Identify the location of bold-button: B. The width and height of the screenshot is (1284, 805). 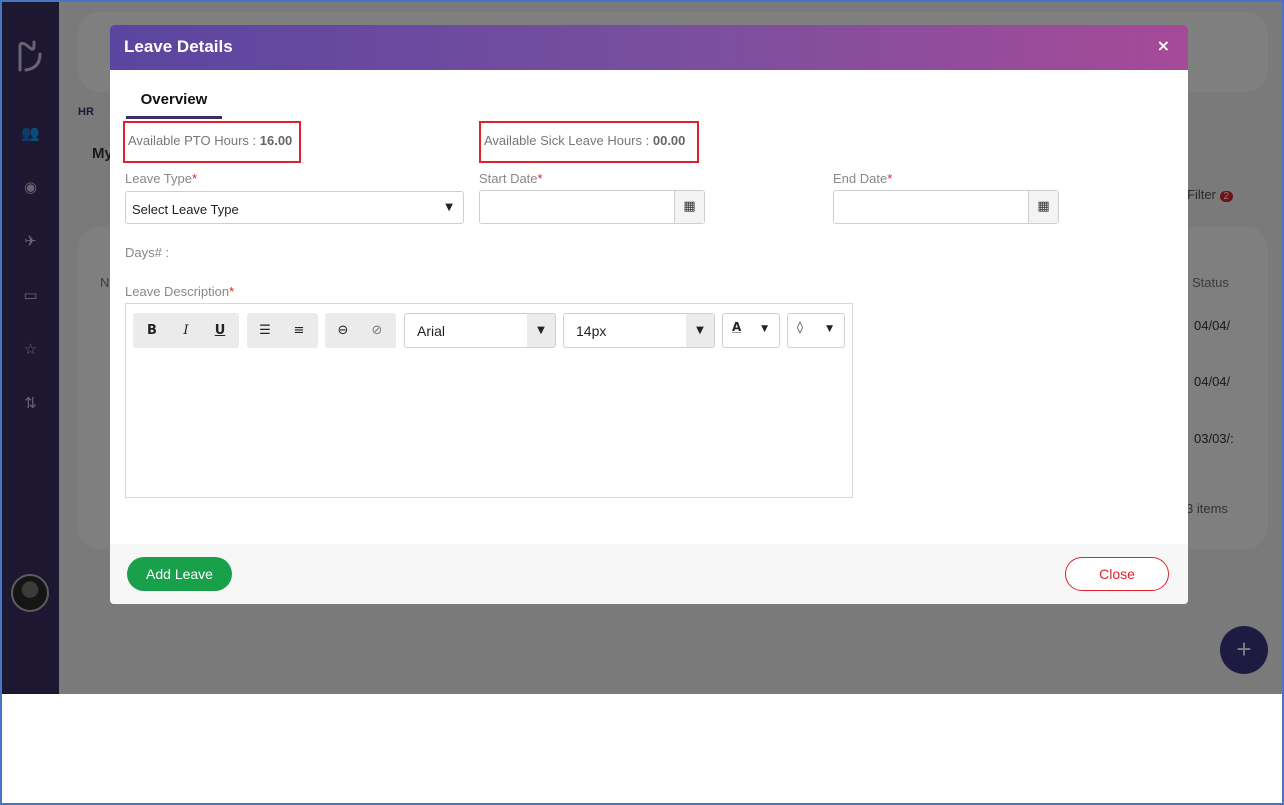
(152, 330).